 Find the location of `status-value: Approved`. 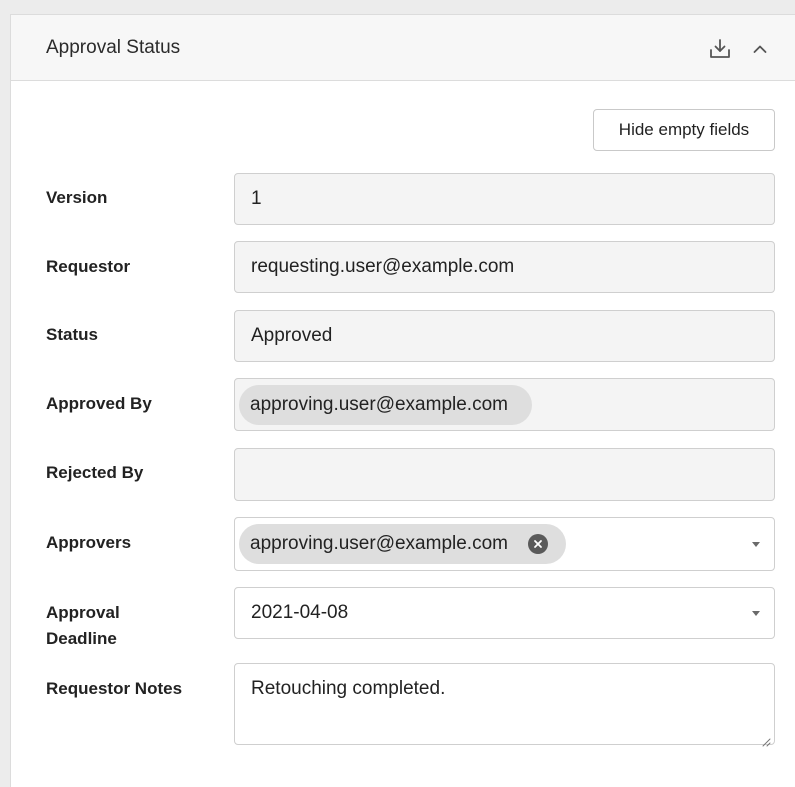

status-value: Approved is located at coordinates (292, 335).